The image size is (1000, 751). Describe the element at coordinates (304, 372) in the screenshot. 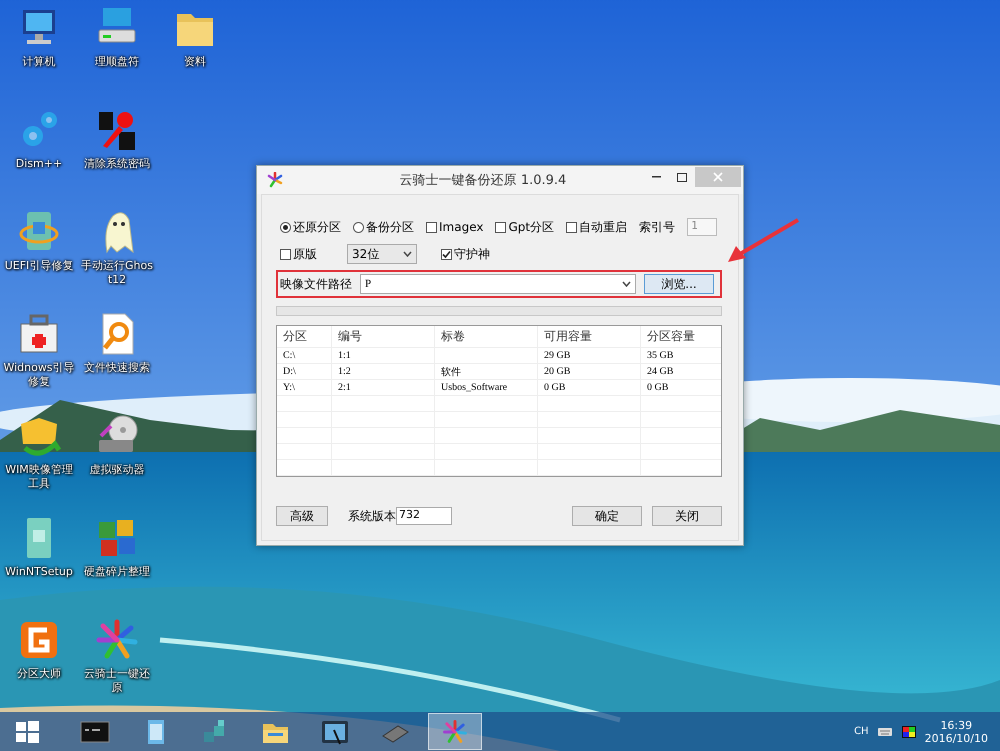

I see `table-cell: D:\` at that location.